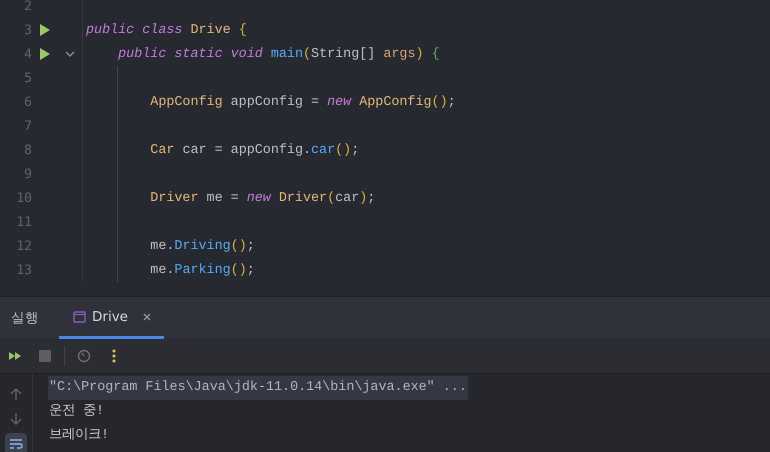 The width and height of the screenshot is (770, 452). Describe the element at coordinates (23, 270) in the screenshot. I see `line-number: 13` at that location.